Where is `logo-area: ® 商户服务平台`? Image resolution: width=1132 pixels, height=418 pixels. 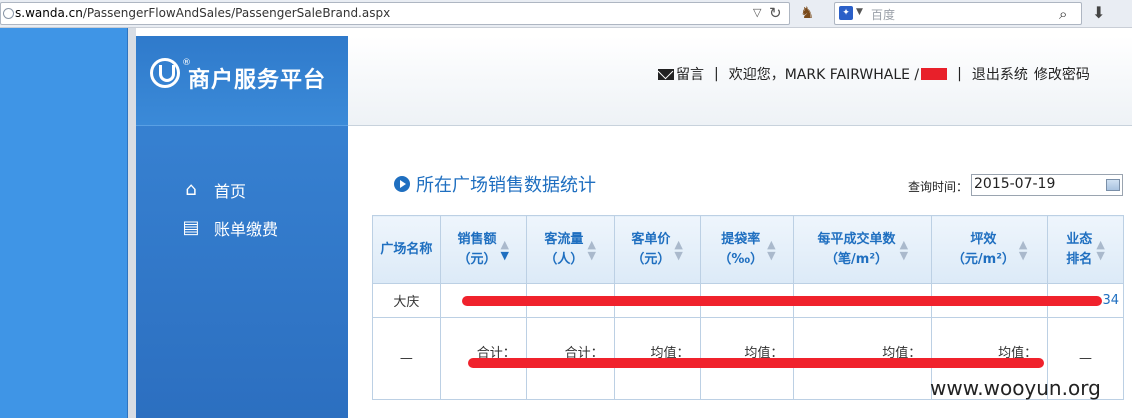
logo-area: ® 商户服务平台 is located at coordinates (242, 81).